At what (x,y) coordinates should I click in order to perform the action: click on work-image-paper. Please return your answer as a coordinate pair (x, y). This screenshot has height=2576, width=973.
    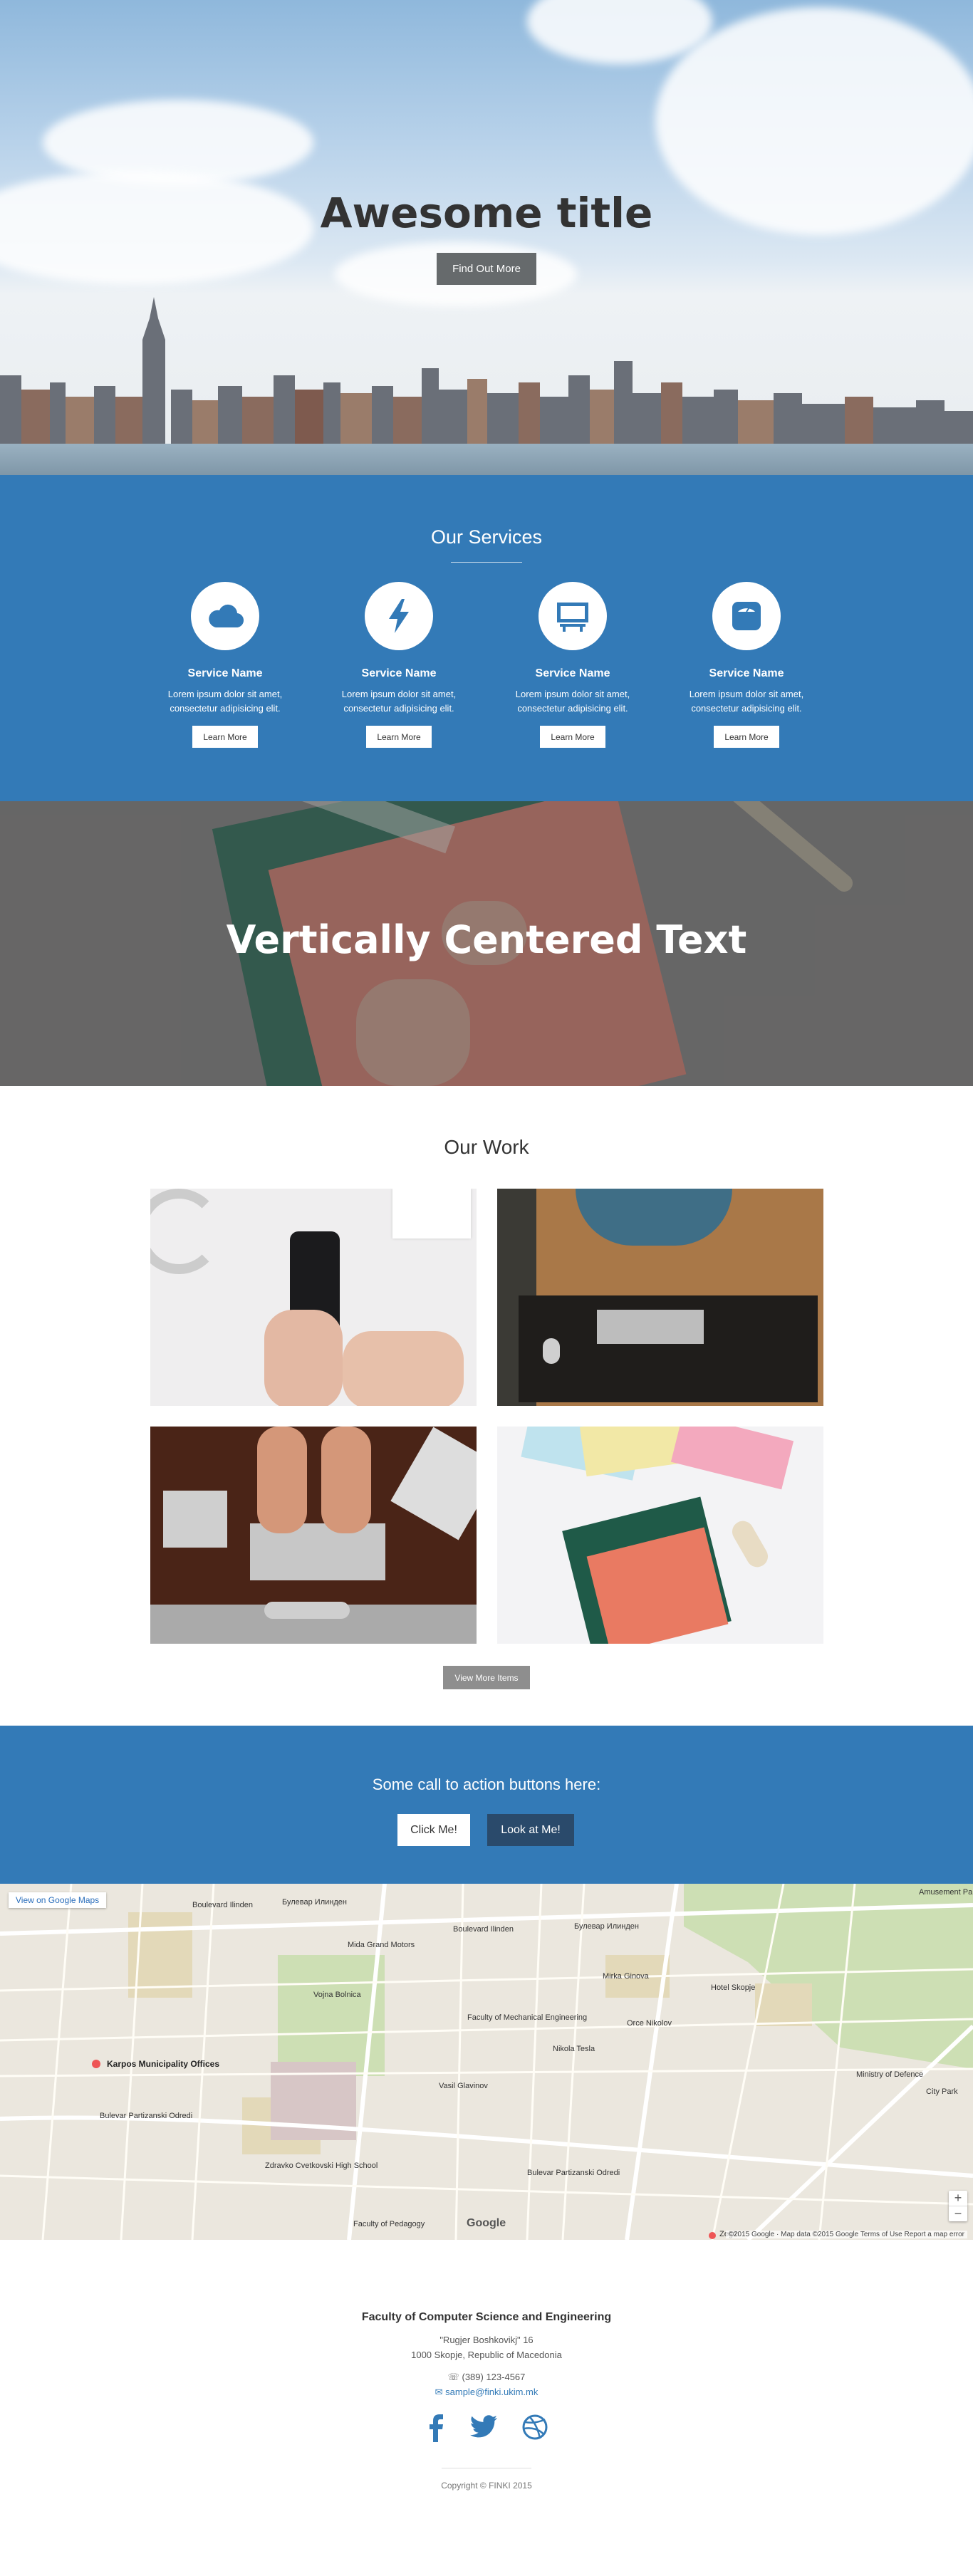
    Looking at the image, I should click on (660, 1535).